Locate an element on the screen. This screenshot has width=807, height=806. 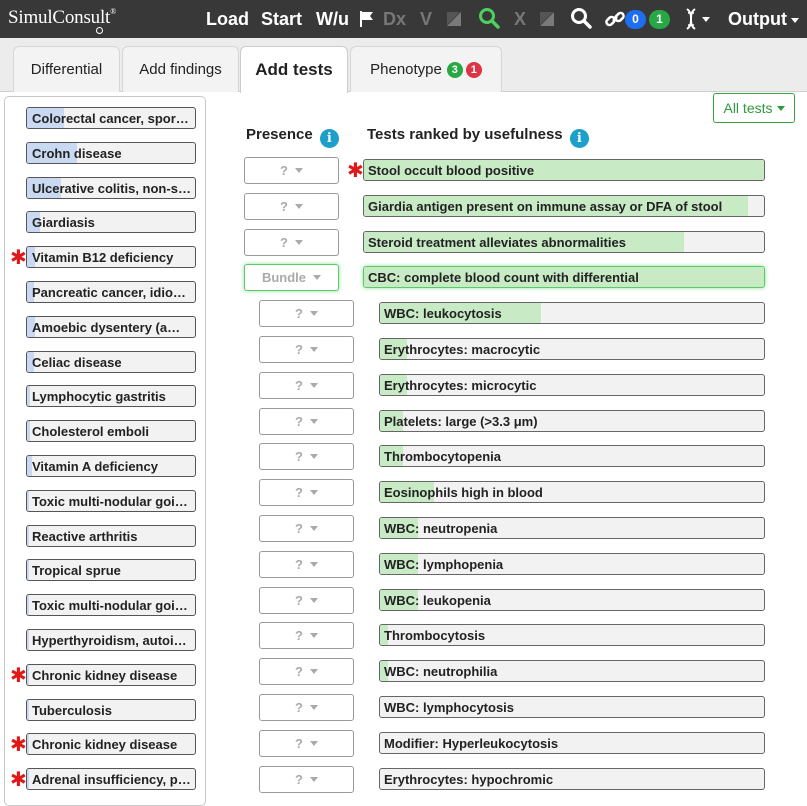
test-item: Modifier: Hyperleukocytosis is located at coordinates (572, 742).